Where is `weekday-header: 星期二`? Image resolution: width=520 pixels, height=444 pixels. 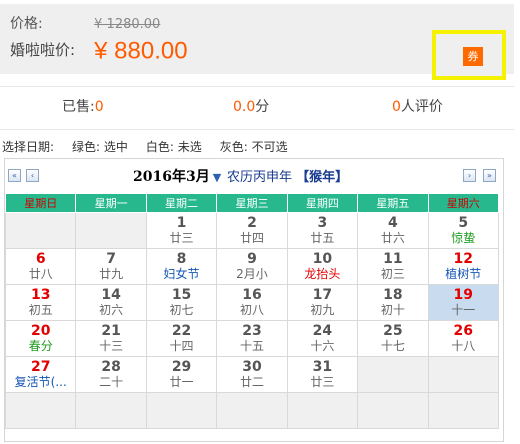 weekday-header: 星期二 is located at coordinates (181, 203).